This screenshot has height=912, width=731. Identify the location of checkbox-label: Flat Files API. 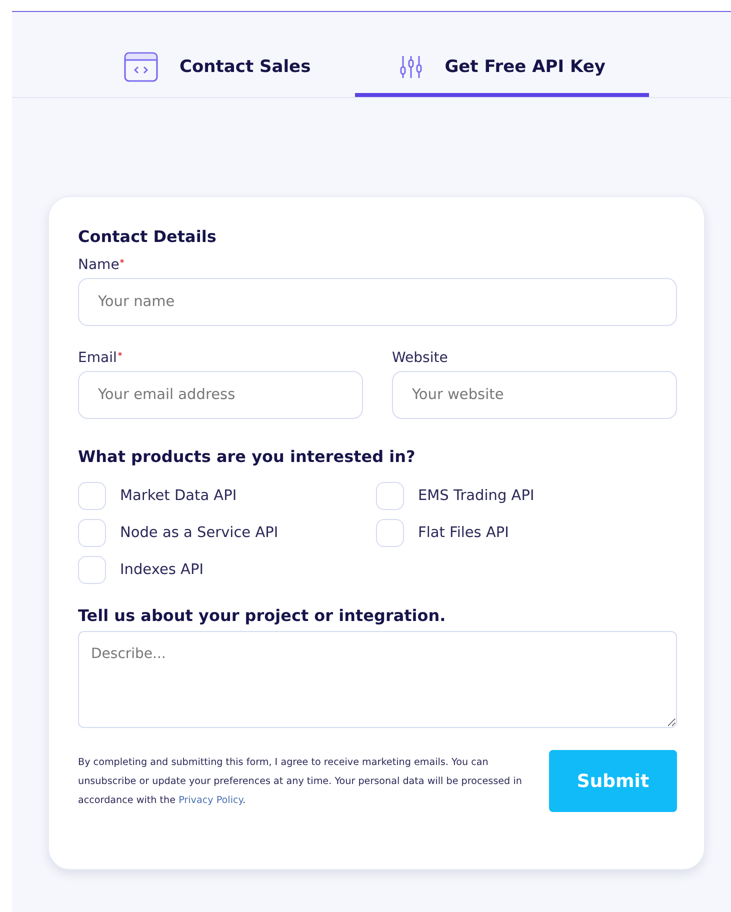
(463, 533).